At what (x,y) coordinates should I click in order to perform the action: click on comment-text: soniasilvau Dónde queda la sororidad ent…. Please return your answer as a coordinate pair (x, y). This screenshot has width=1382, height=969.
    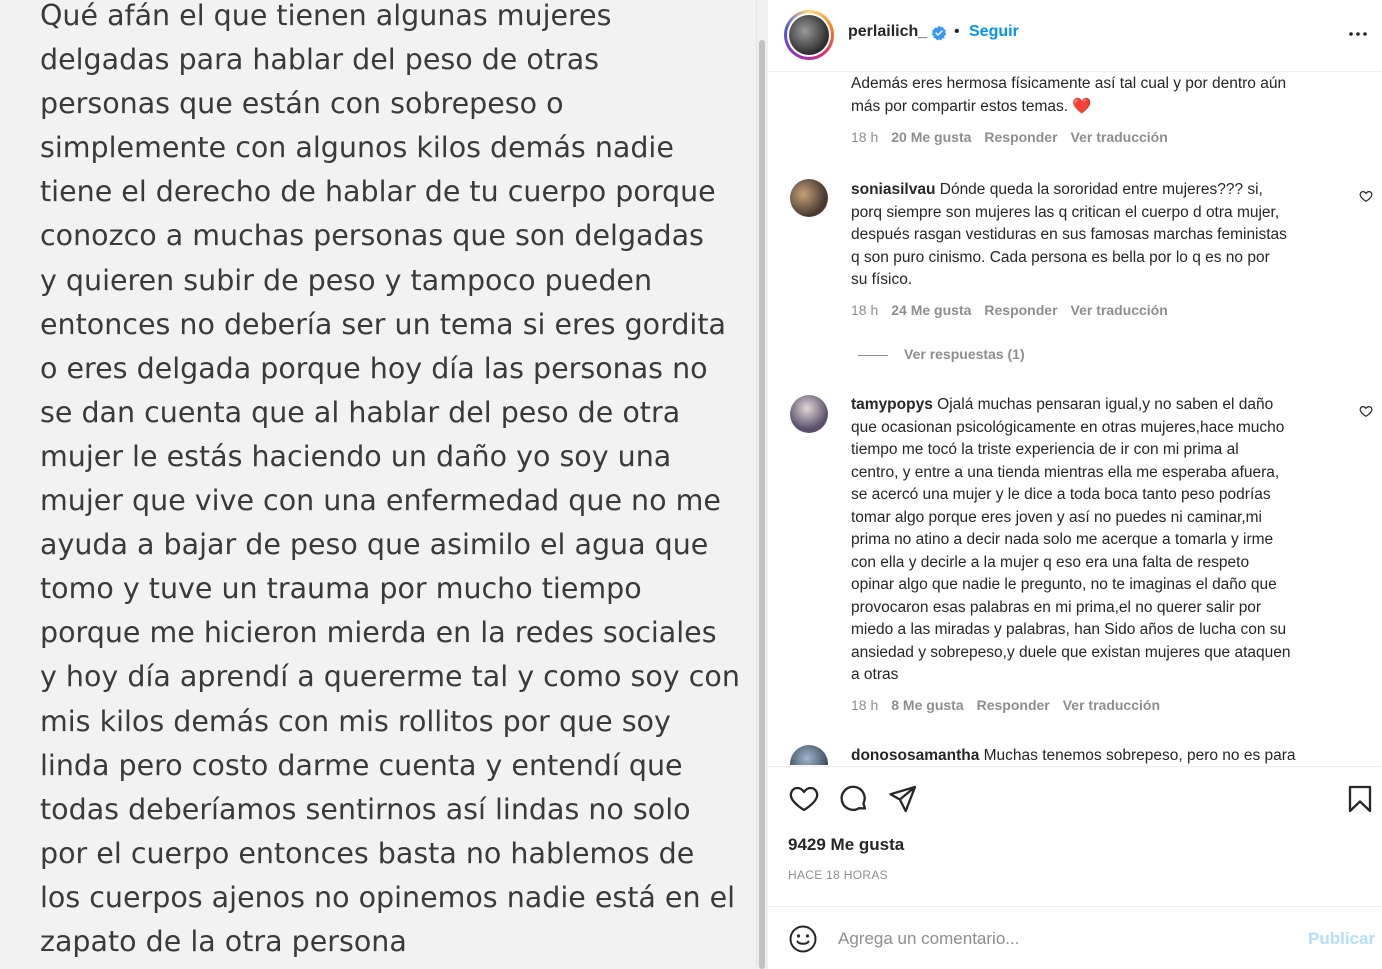
    Looking at the image, I should click on (1101, 235).